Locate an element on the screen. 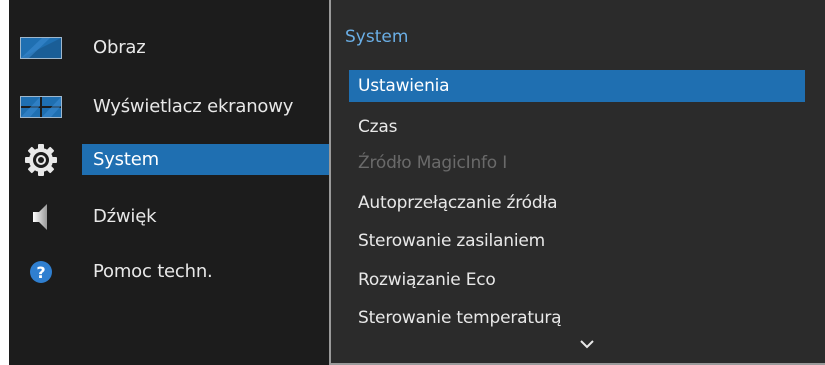  submenu-title: System is located at coordinates (377, 37).